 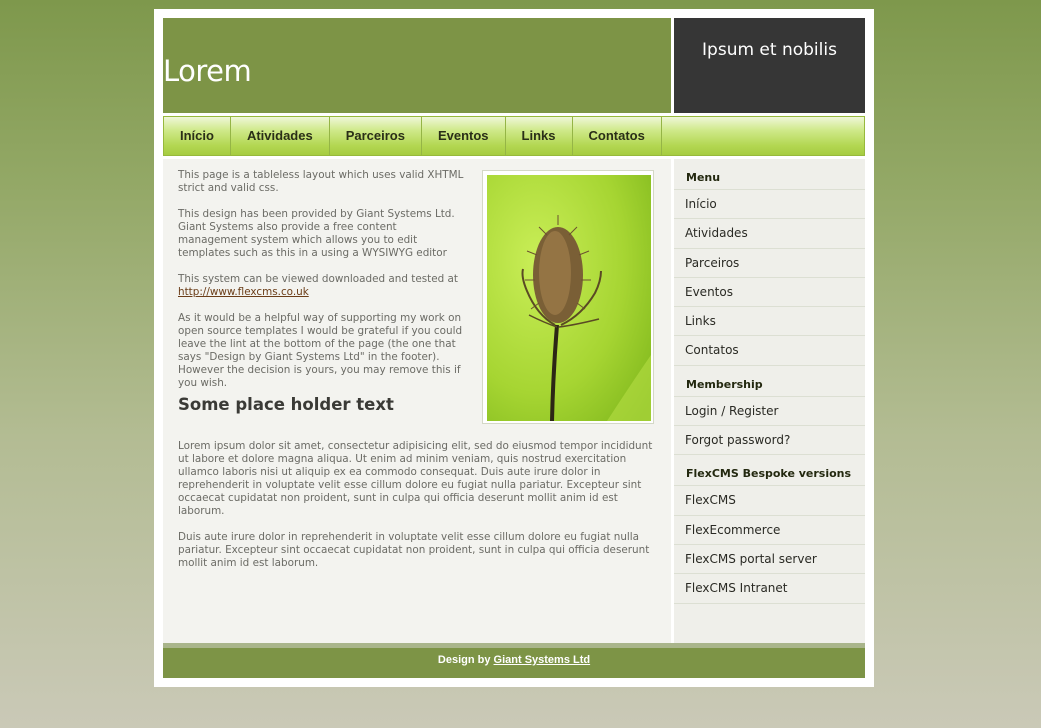 I want to click on header-banner: Lorem, so click(x=417, y=65).